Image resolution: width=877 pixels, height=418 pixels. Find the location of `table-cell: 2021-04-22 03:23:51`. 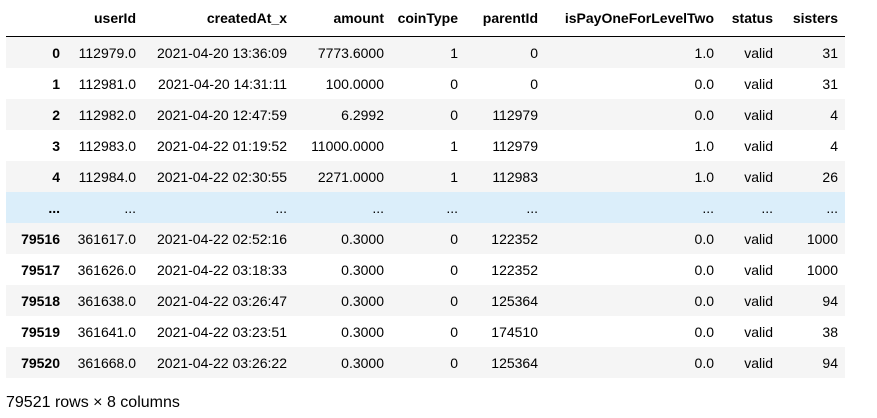

table-cell: 2021-04-22 03:23:51 is located at coordinates (222, 331).